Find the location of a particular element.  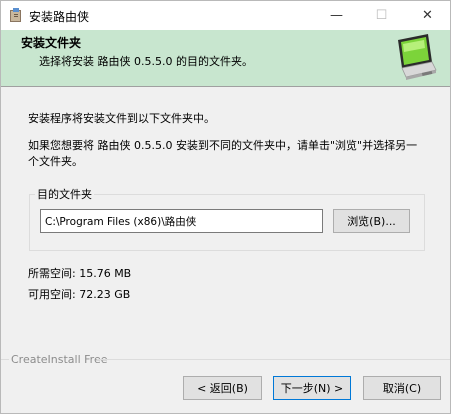

window-title: 安装路由侠 is located at coordinates (59, 17).